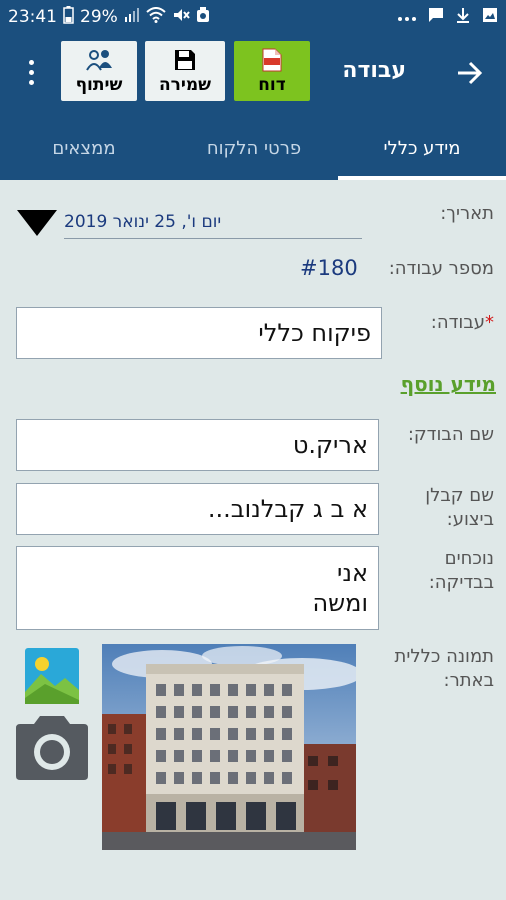 The width and height of the screenshot is (506, 900). What do you see at coordinates (99, 17) in the screenshot?
I see `battery-percent: 29%` at bounding box center [99, 17].